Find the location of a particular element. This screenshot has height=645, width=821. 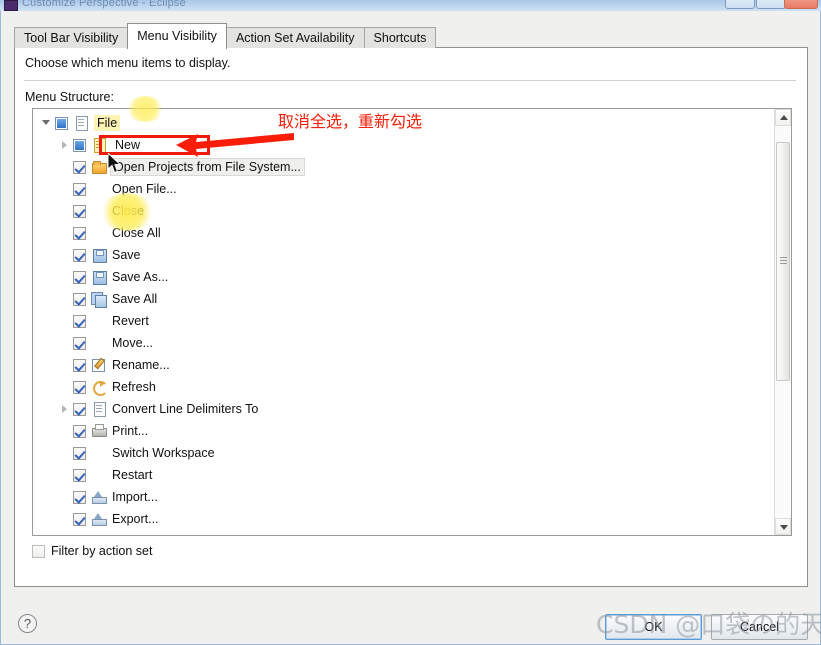

tree-row: Properties is located at coordinates (404, 532).